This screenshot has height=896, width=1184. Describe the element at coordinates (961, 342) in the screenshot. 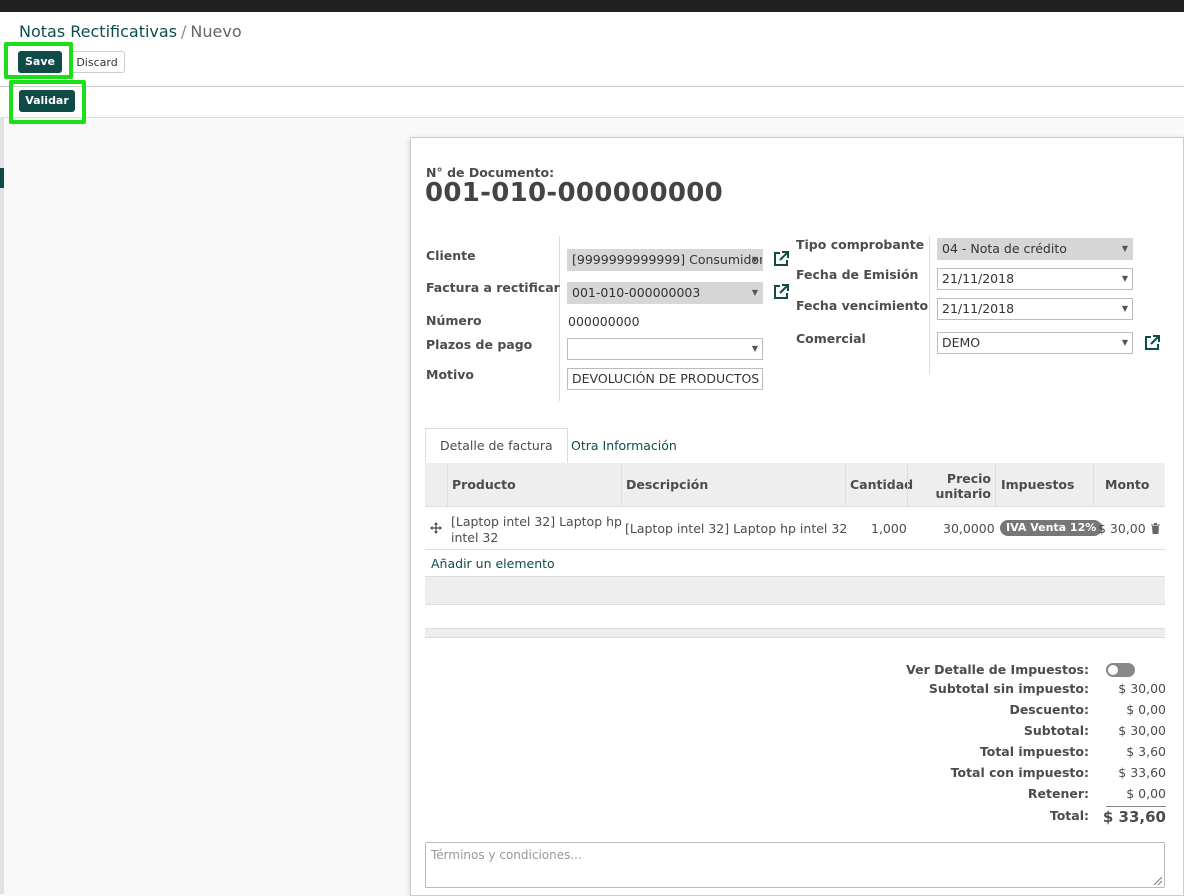

I see `comercial-value: DEMO` at that location.